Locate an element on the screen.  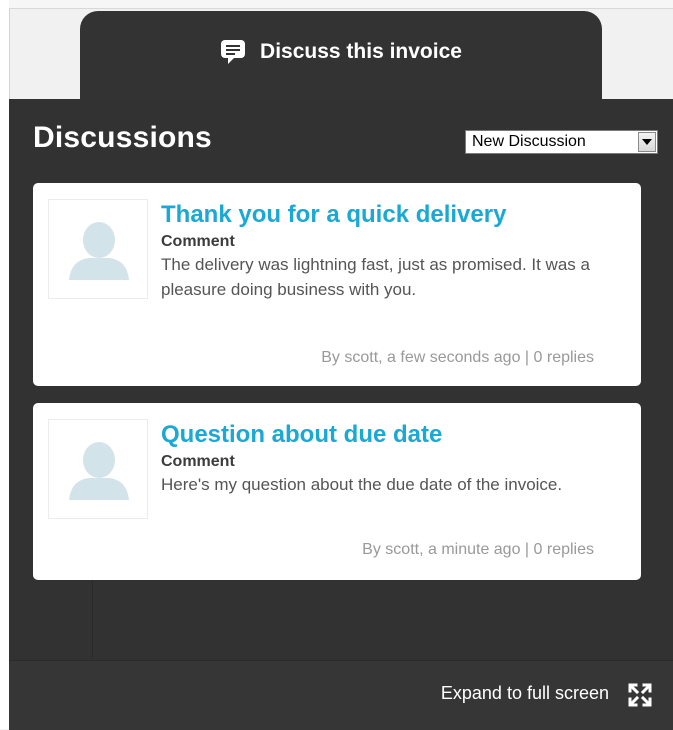
background-page-top is located at coordinates (341, 4).